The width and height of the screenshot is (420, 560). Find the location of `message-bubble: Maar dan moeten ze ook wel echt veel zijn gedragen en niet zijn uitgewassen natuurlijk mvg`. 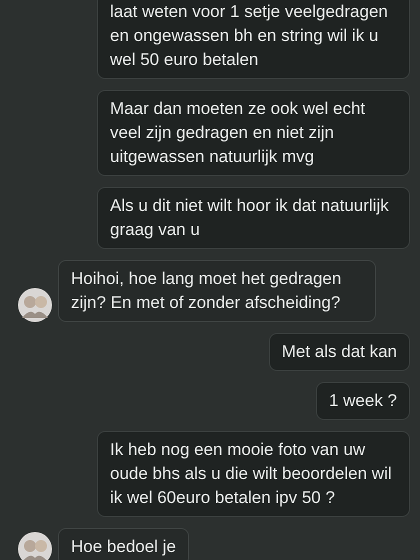

message-bubble: Maar dan moeten ze ook wel echt veel zijn gedragen en niet zijn uitgewassen natuurlijk mvg is located at coordinates (253, 133).